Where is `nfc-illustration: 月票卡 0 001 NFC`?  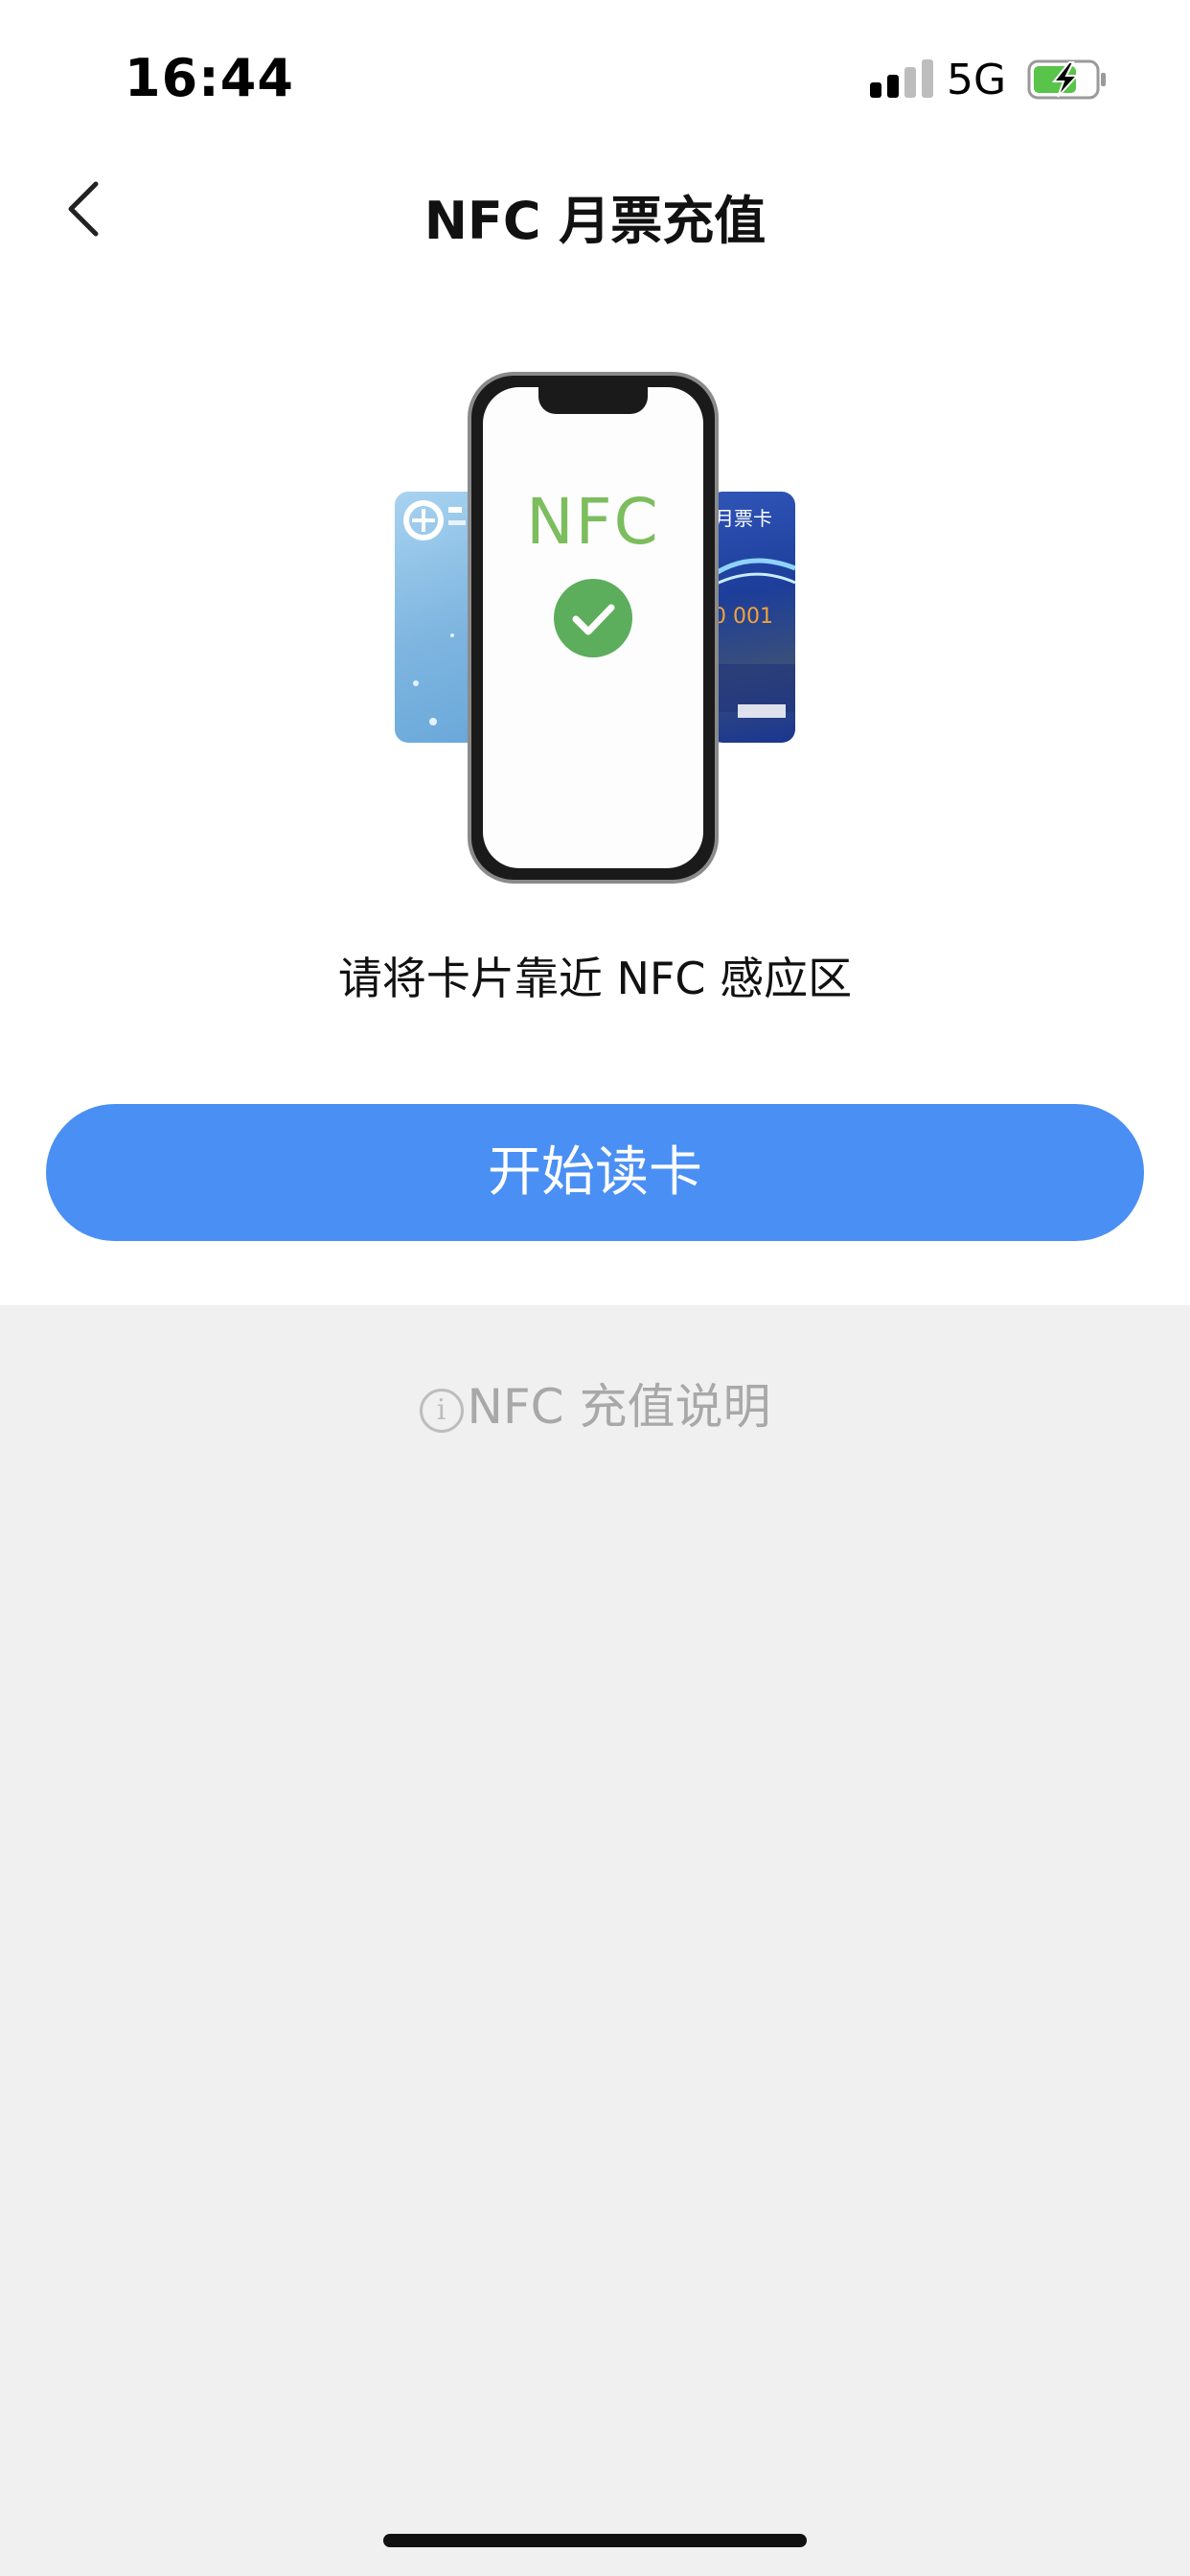
nfc-illustration: 月票卡 0 001 NFC is located at coordinates (594, 630).